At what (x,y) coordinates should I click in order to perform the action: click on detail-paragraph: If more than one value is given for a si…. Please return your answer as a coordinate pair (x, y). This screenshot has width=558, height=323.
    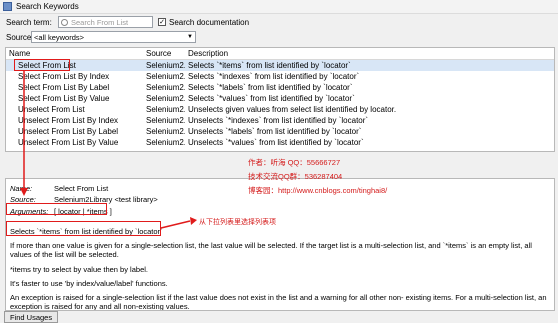
    Looking at the image, I should click on (271, 250).